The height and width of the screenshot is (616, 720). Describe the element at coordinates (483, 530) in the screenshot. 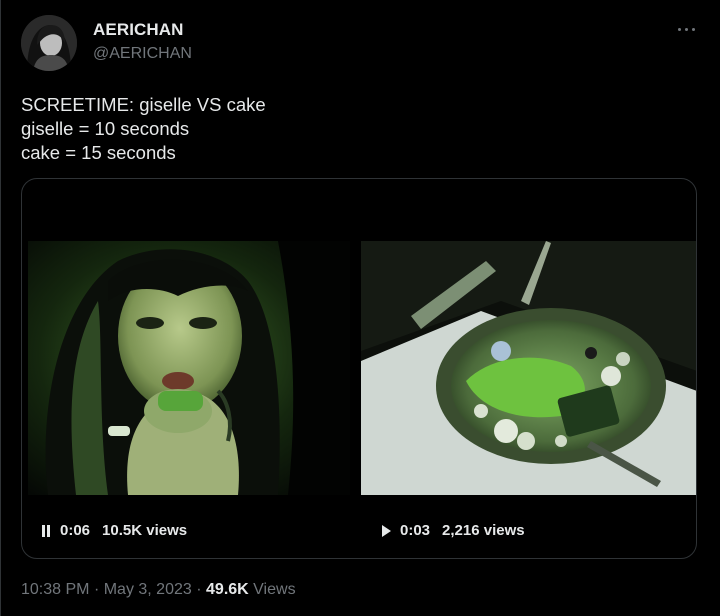

I see `video-views: 2,216 views` at that location.